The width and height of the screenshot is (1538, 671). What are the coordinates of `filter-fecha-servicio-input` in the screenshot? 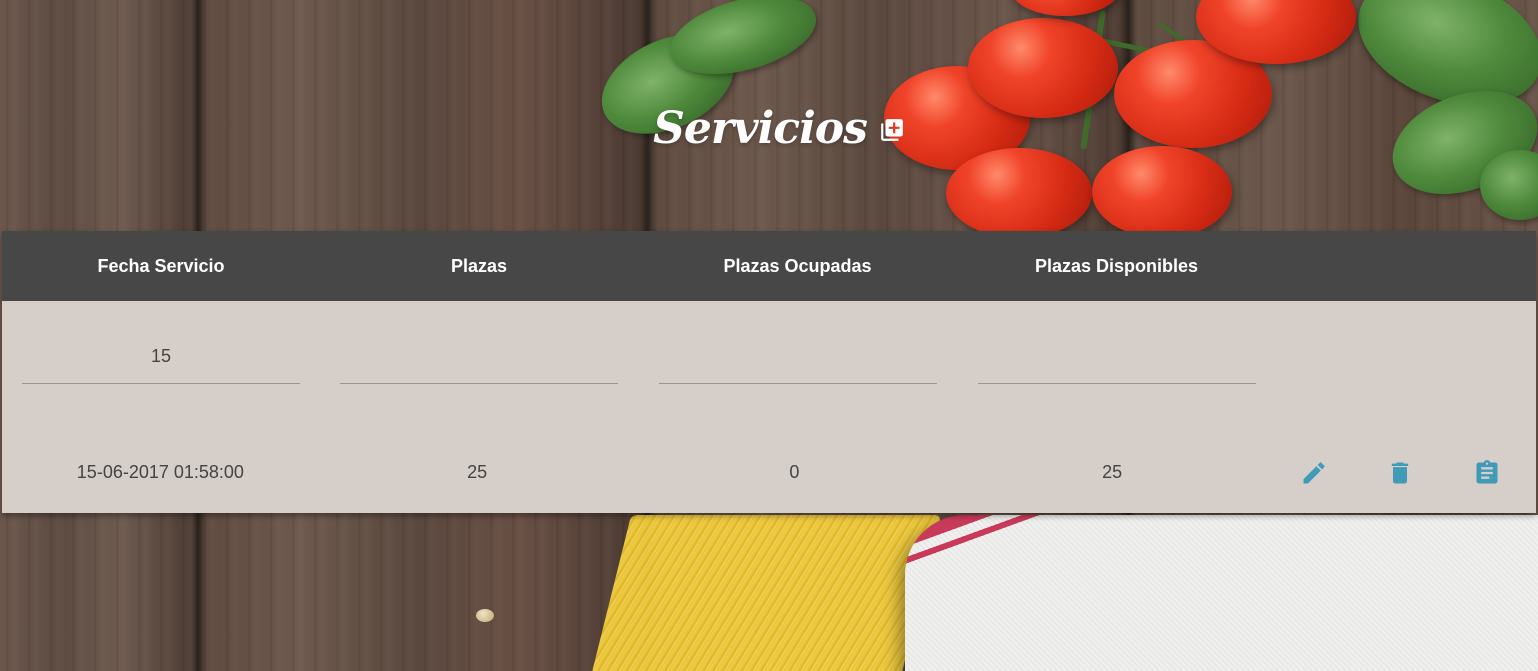 It's located at (161, 356).